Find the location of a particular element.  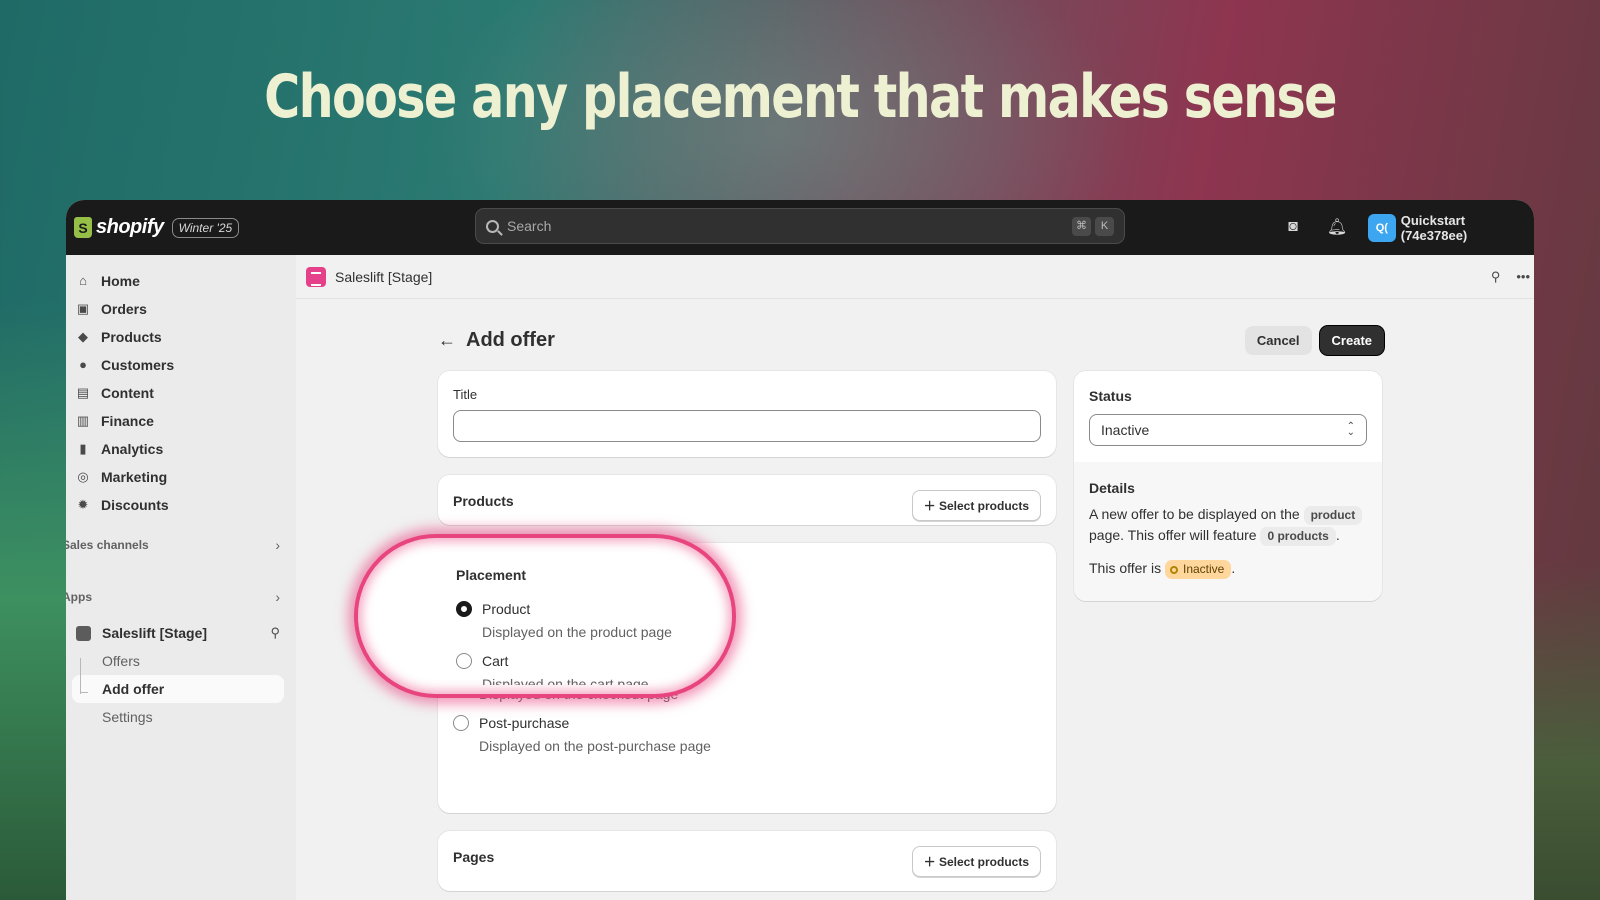

status-select-value: Inactive is located at coordinates (1125, 430).